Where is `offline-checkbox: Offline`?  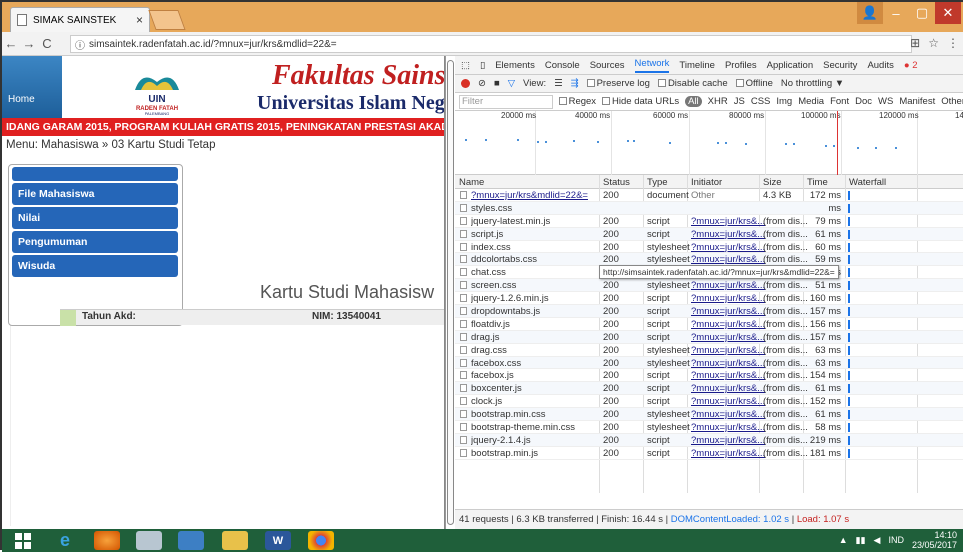
offline-checkbox: Offline is located at coordinates (754, 83).